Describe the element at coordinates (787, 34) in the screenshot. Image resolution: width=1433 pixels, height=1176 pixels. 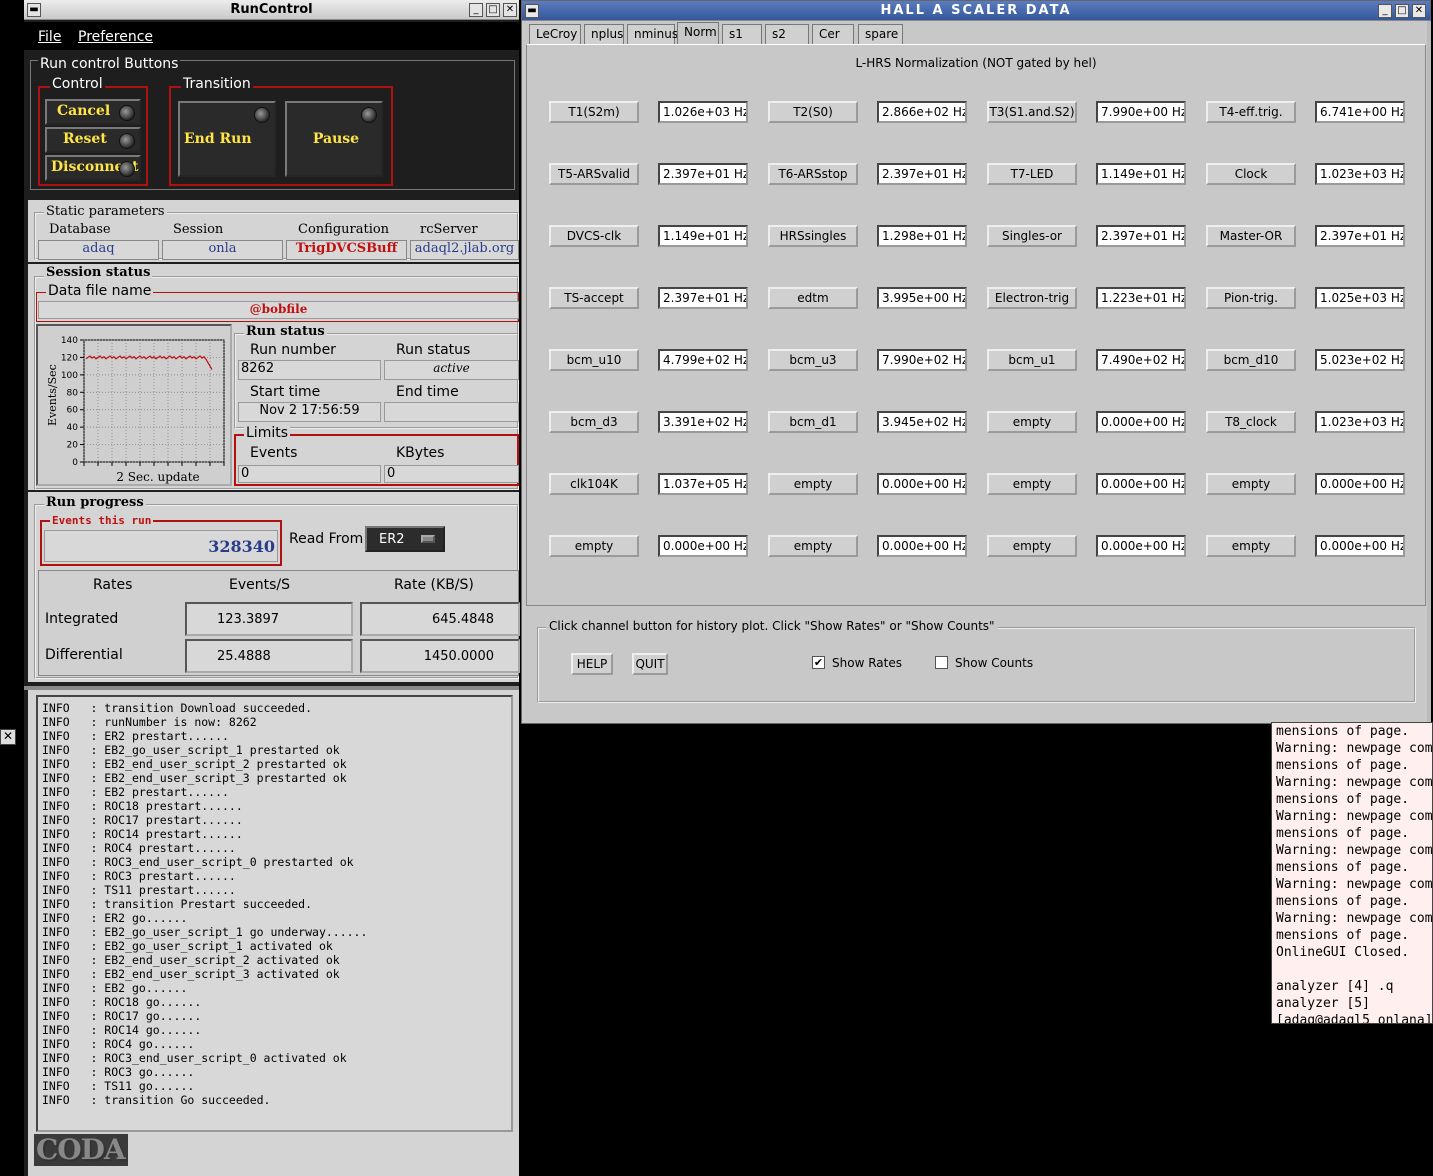
I see `tab-s2: s2` at that location.